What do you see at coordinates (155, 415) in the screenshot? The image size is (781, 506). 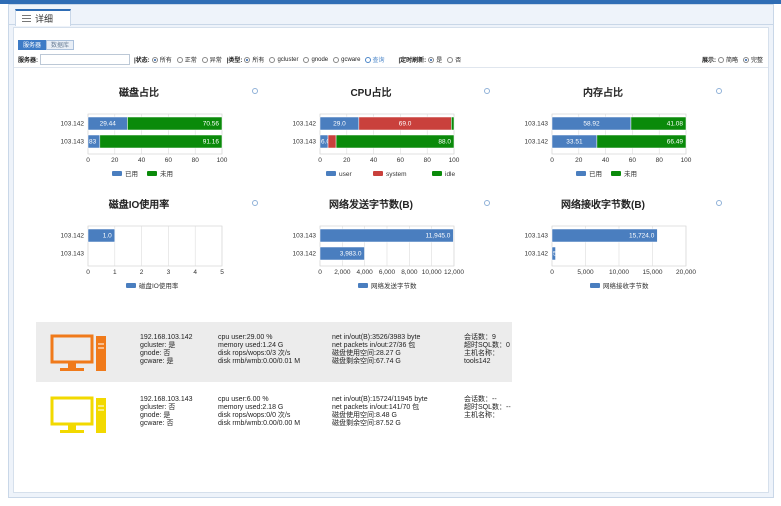 I see `server-info-line: gnode: 是` at bounding box center [155, 415].